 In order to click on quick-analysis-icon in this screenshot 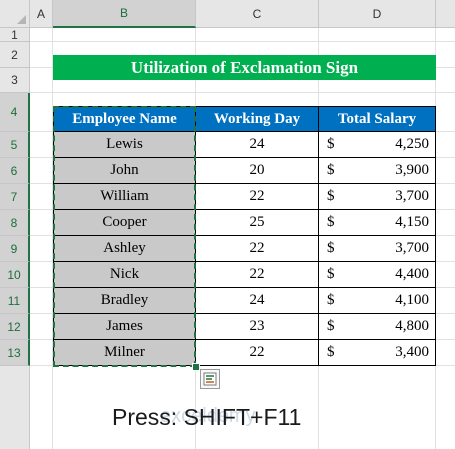, I will do `click(210, 379)`.